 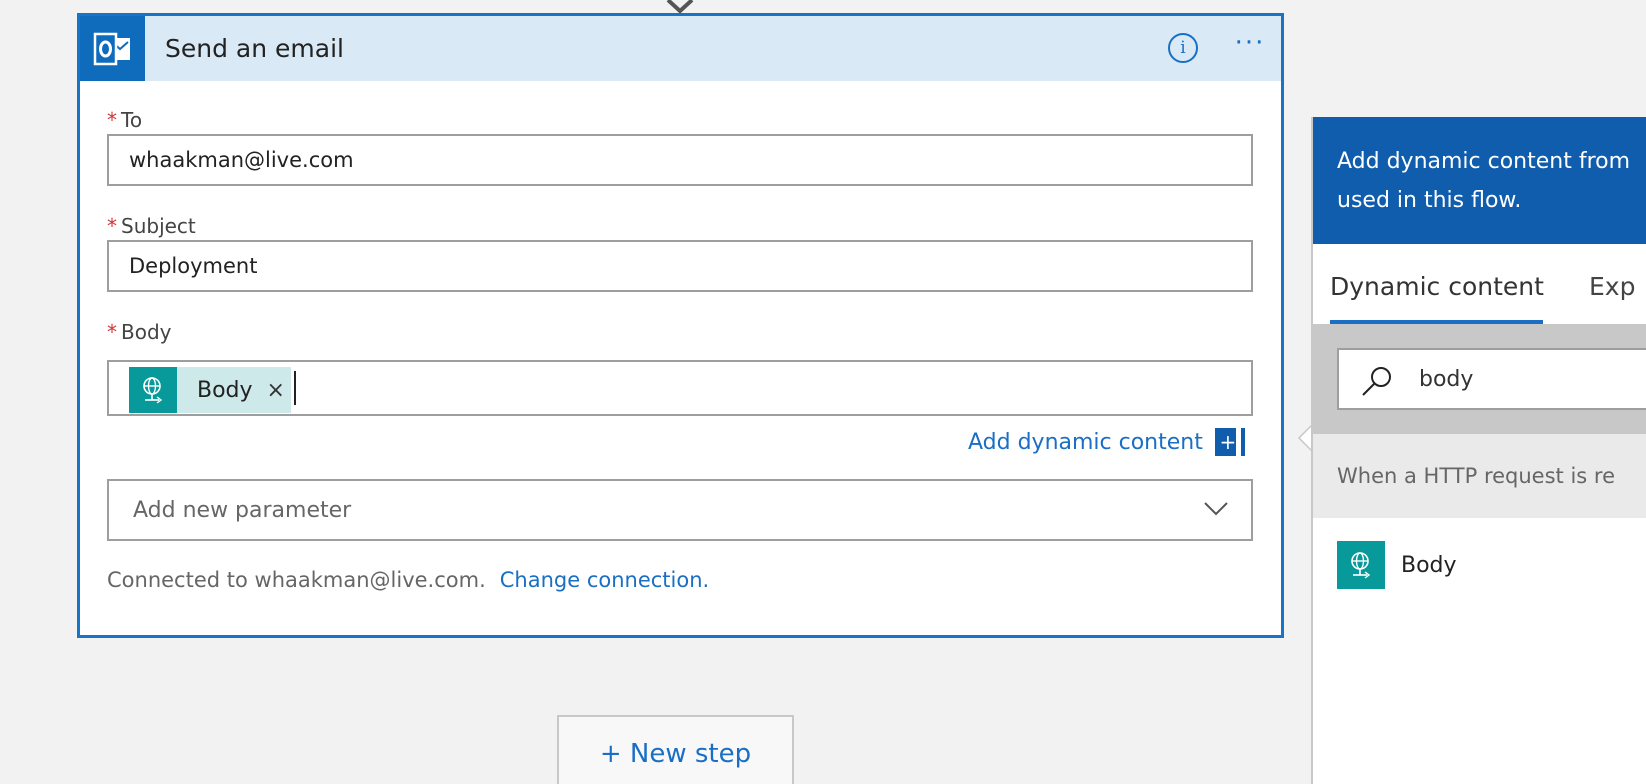 What do you see at coordinates (158, 226) in the screenshot?
I see `subject-label-text: Subject` at bounding box center [158, 226].